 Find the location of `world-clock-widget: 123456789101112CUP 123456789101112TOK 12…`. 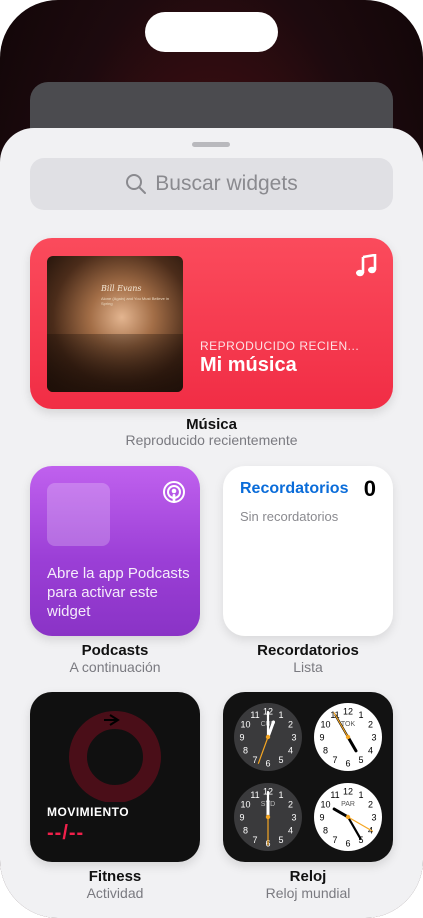

world-clock-widget: 123456789101112CUP 123456789101112TOK 12… is located at coordinates (308, 777).